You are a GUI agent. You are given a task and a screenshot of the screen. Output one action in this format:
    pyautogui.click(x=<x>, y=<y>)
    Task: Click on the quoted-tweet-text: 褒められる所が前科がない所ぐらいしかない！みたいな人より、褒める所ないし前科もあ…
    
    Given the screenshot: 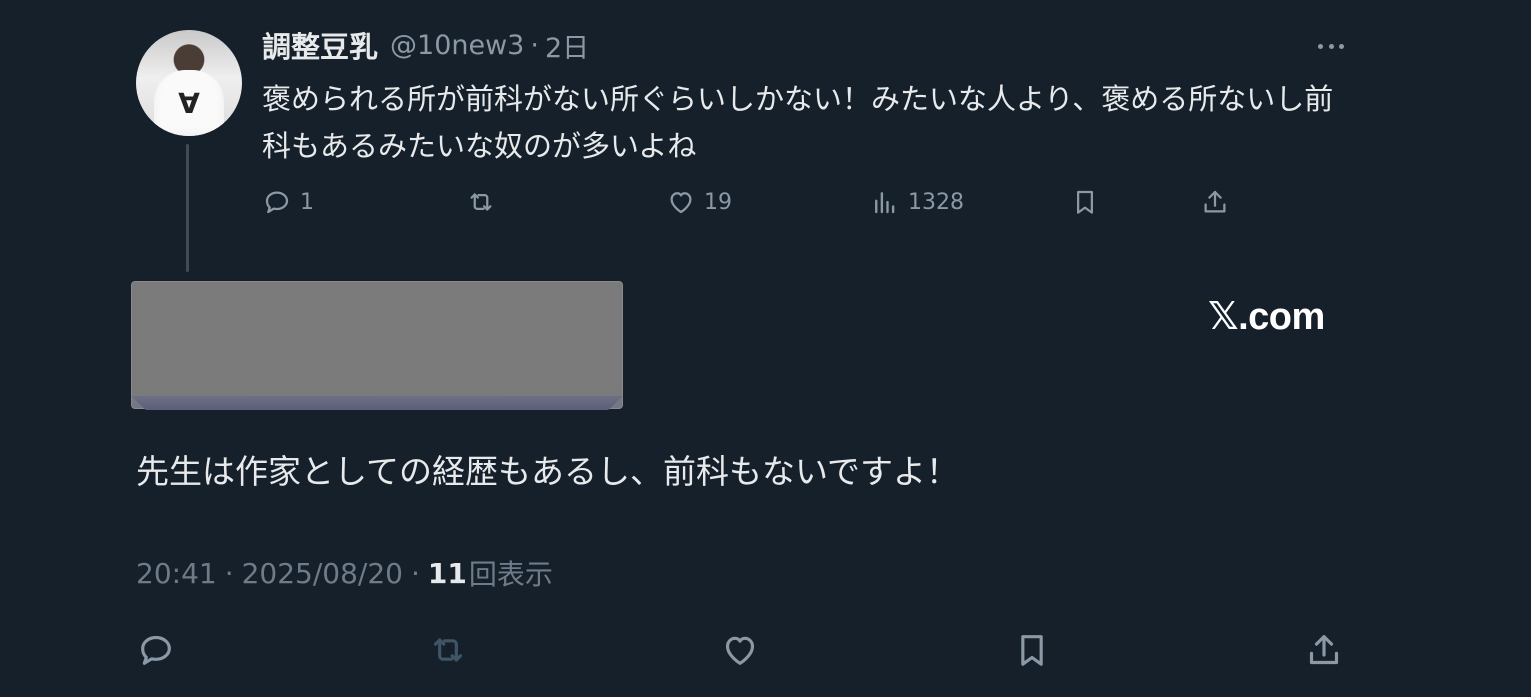 What is the action you would take?
    pyautogui.click(x=798, y=122)
    